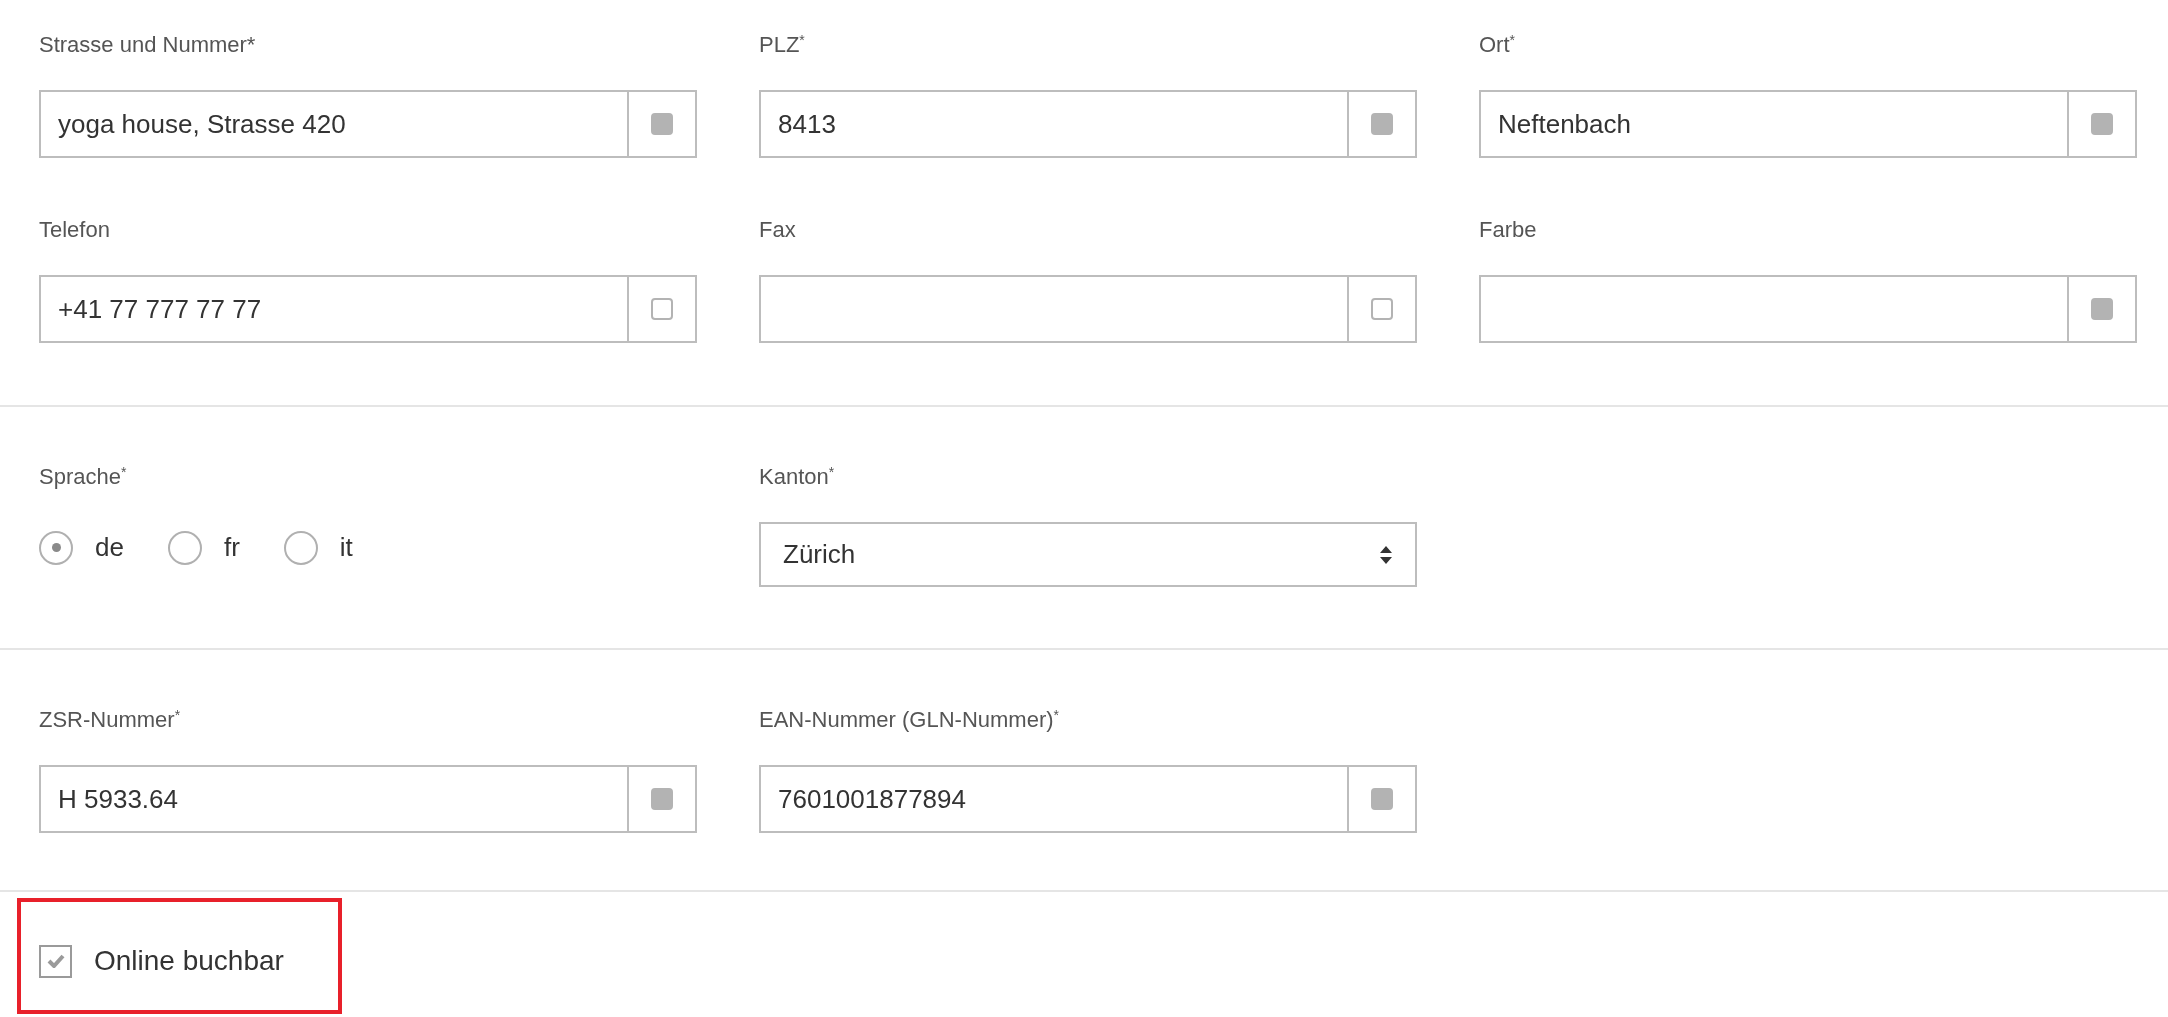 The image size is (2168, 1017). I want to click on checkbox-option: Online buchbar, so click(161, 961).